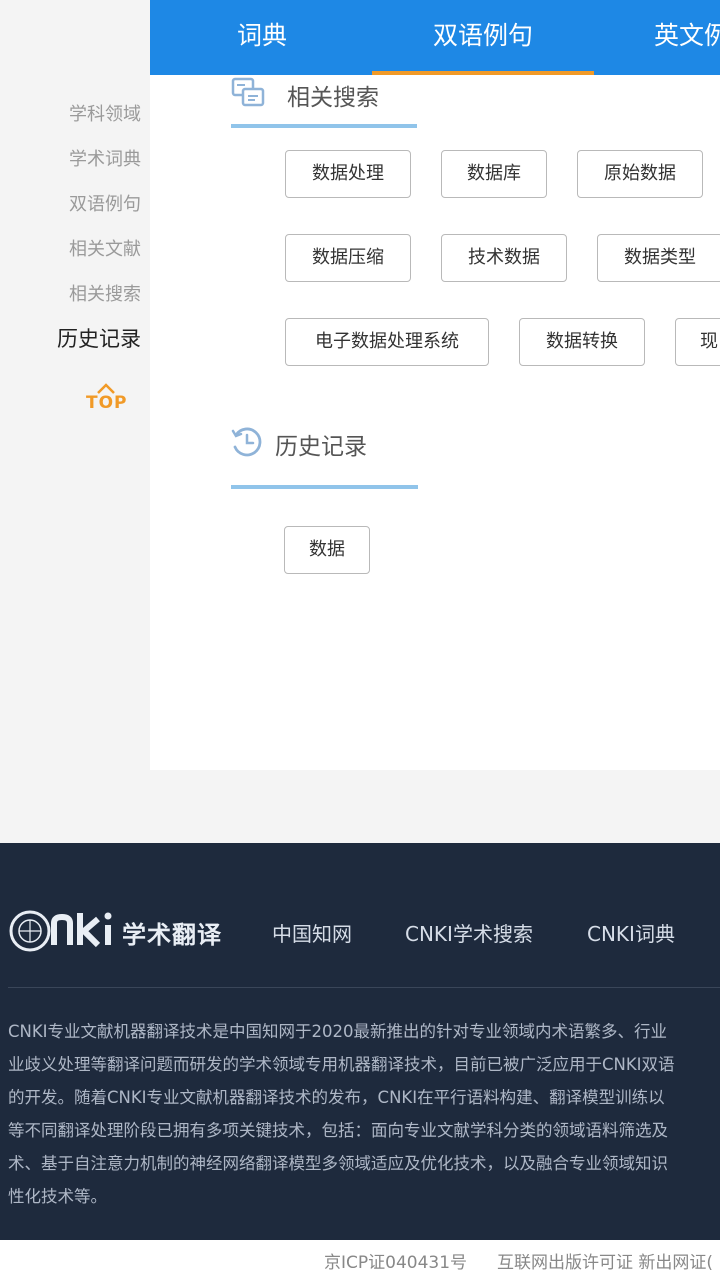  I want to click on cnki-logo: 学术翻译, so click(115, 932).